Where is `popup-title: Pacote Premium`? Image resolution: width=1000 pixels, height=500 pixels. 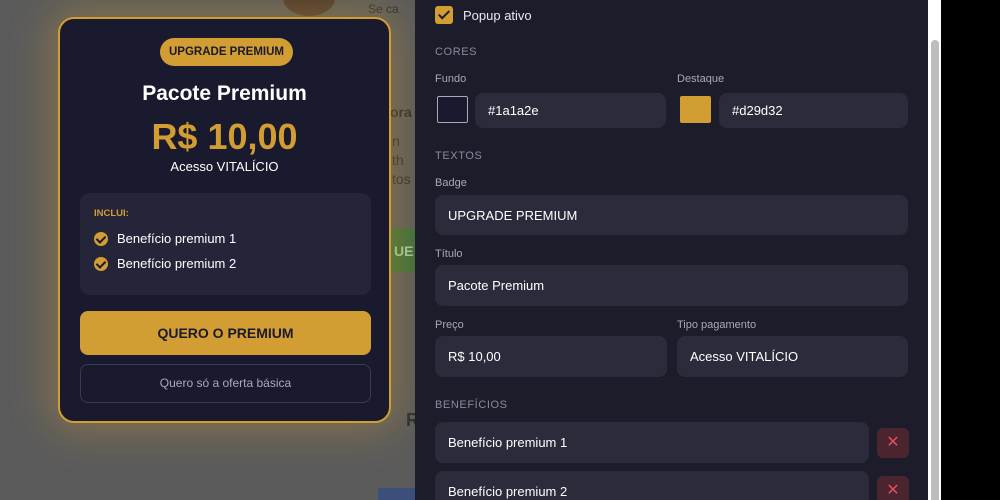 popup-title: Pacote Premium is located at coordinates (224, 93).